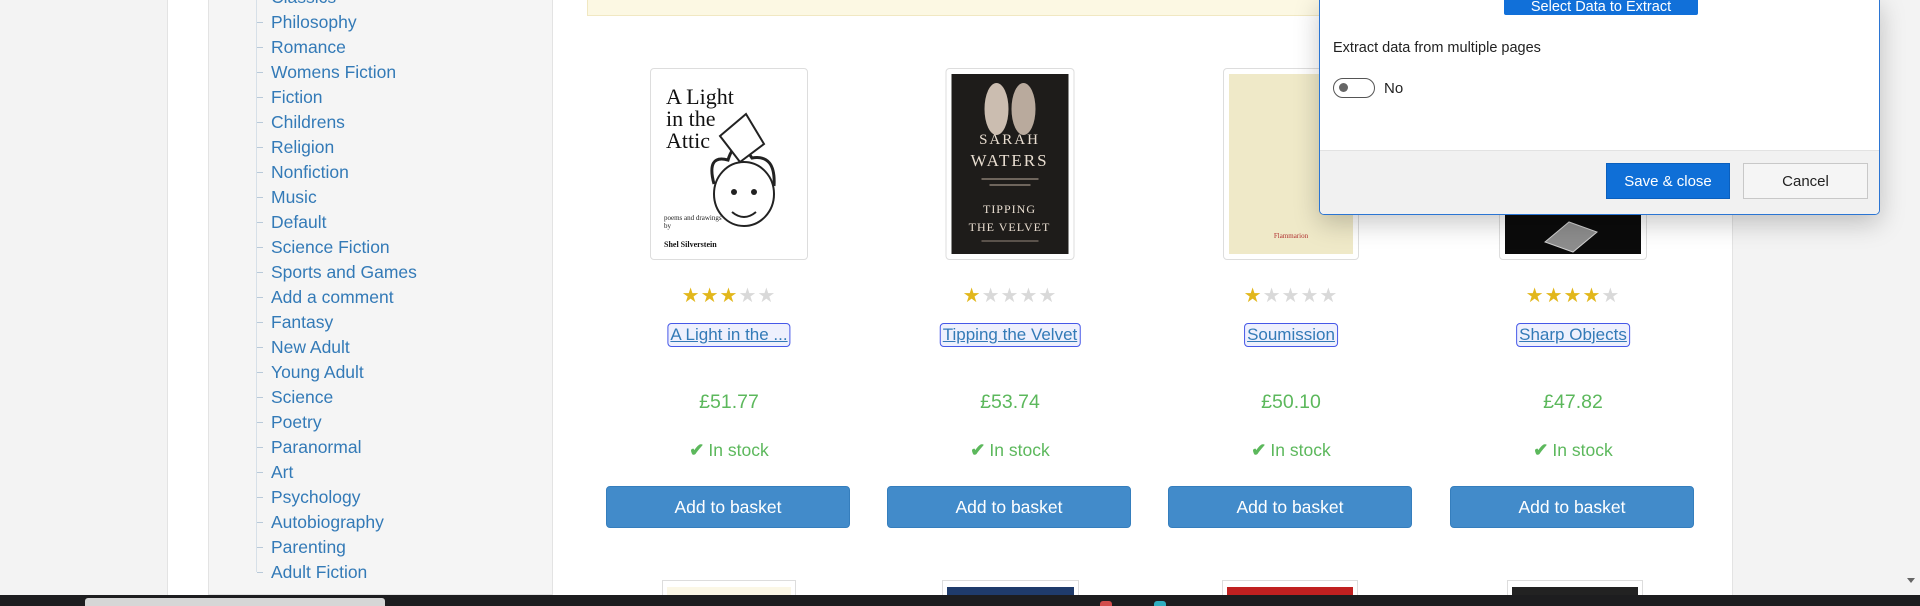 The height and width of the screenshot is (606, 1920). Describe the element at coordinates (1343, 87) in the screenshot. I see `toggle-knob` at that location.